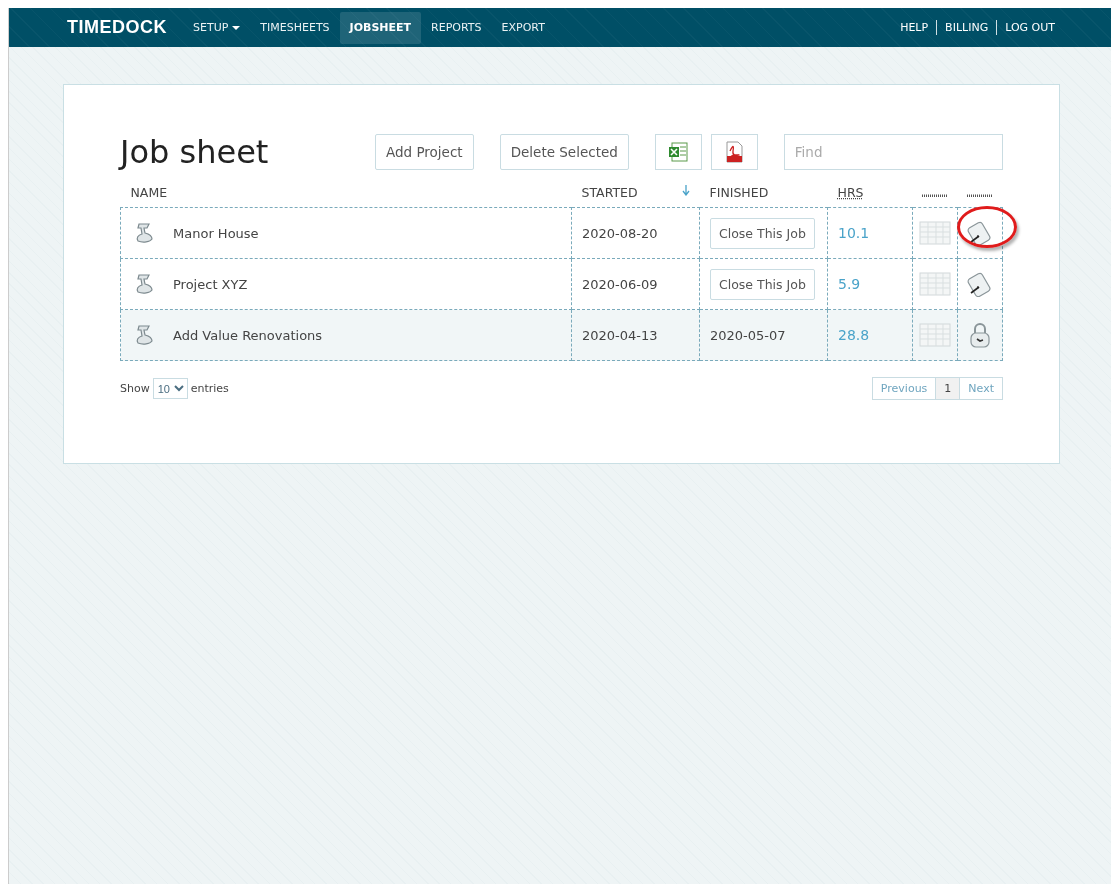  What do you see at coordinates (210, 284) in the screenshot?
I see `project-name: Project XYZ` at bounding box center [210, 284].